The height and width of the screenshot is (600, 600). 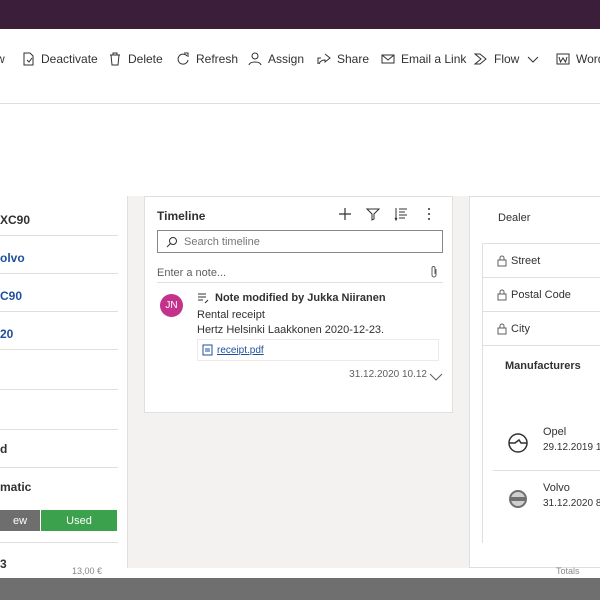 I want to click on share-icon, so click(x=324, y=59).